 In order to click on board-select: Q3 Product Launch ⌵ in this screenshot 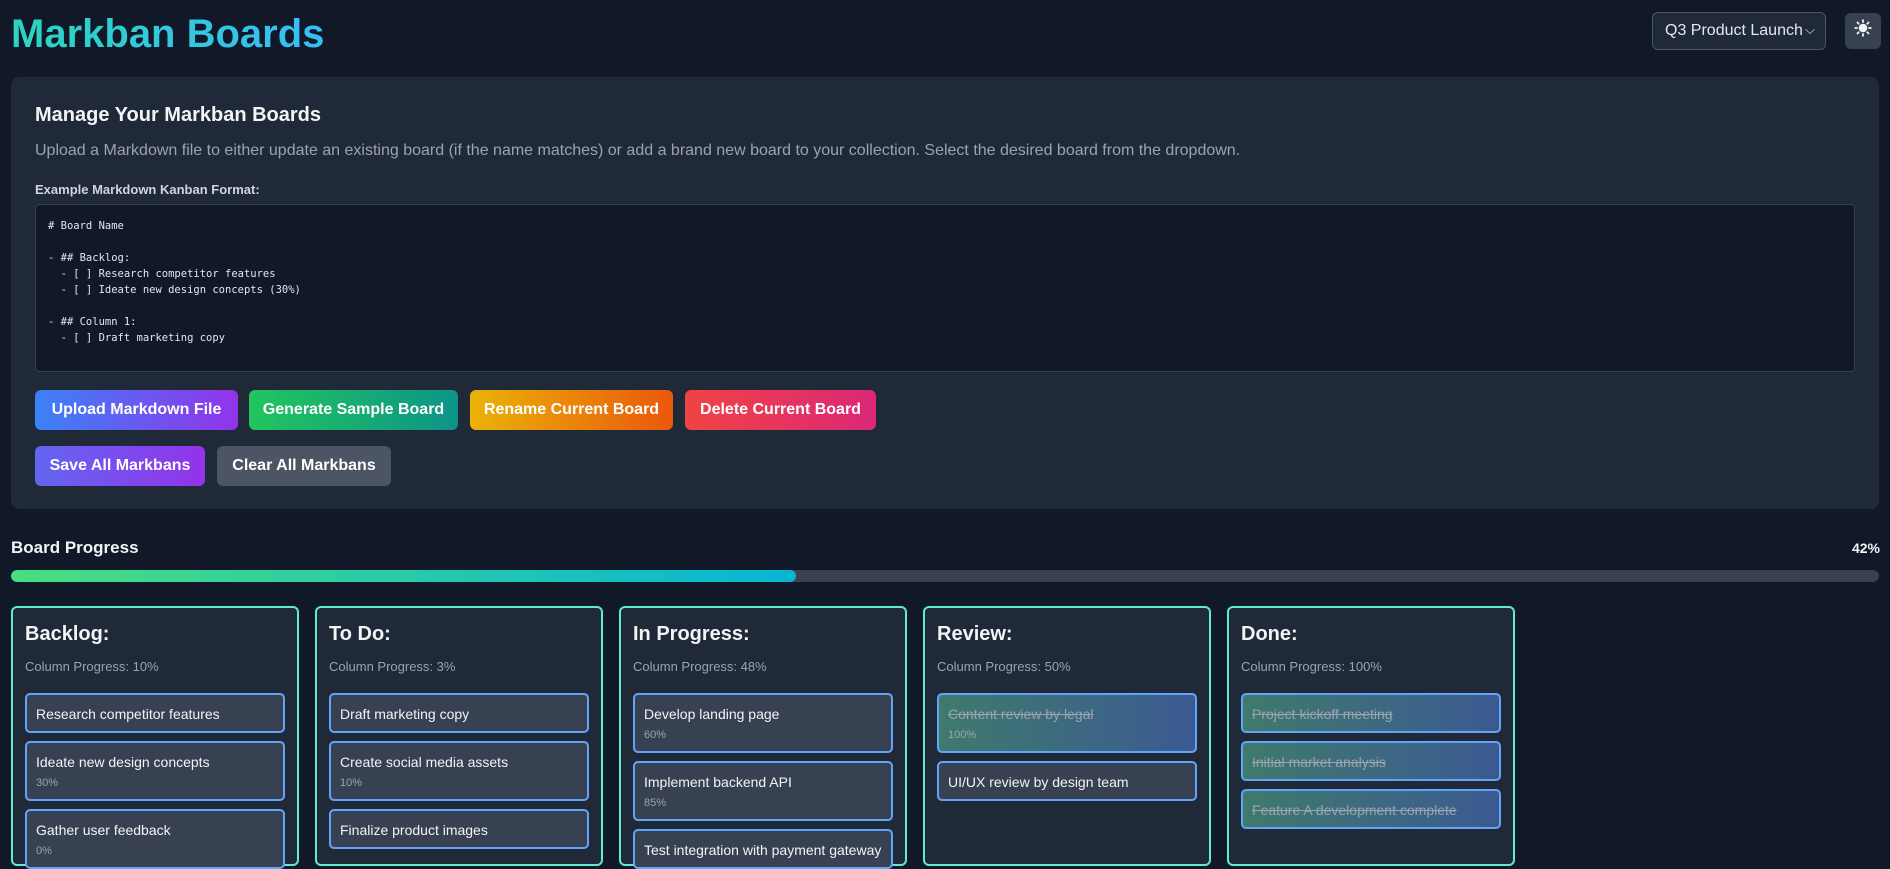, I will do `click(1739, 31)`.